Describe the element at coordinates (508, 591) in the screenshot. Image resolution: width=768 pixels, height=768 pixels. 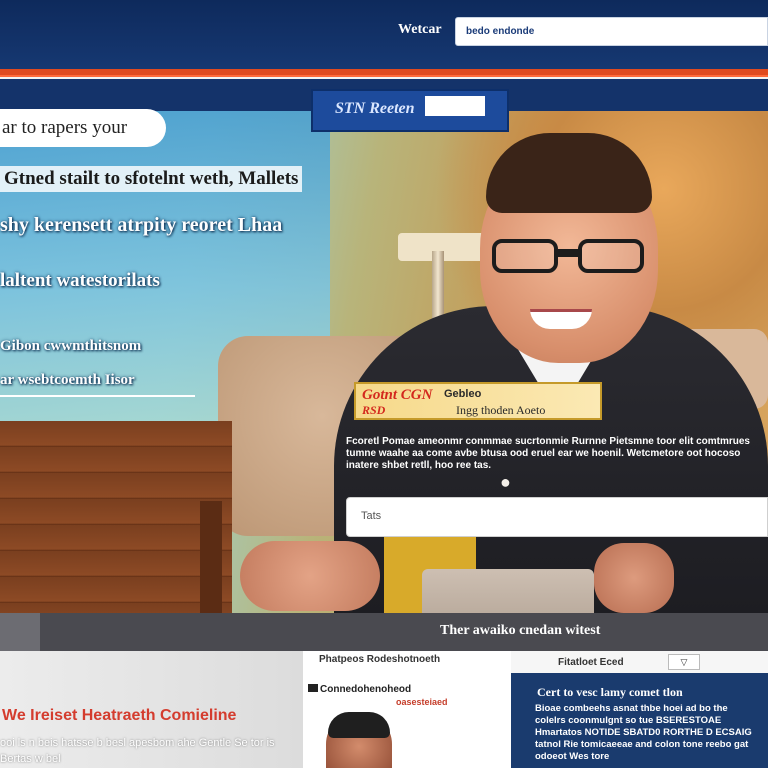
I see `hero-tablet` at that location.